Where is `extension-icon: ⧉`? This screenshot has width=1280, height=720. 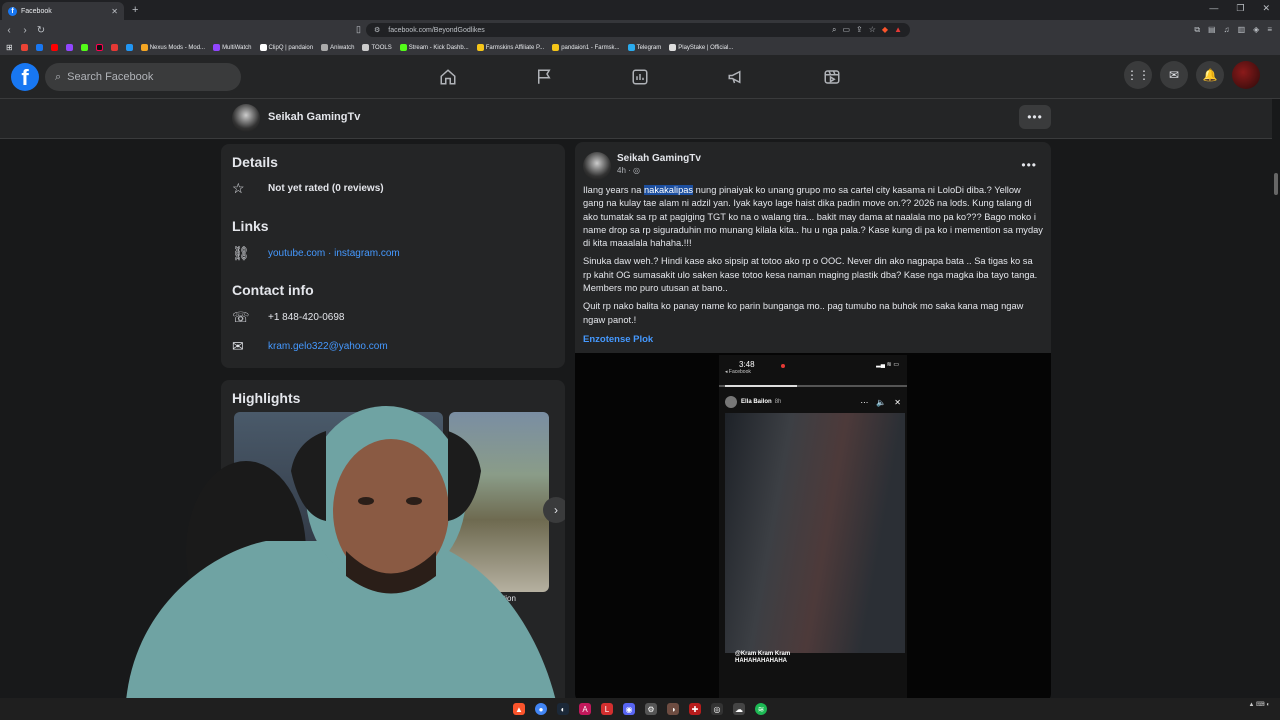 extension-icon: ⧉ is located at coordinates (1197, 30).